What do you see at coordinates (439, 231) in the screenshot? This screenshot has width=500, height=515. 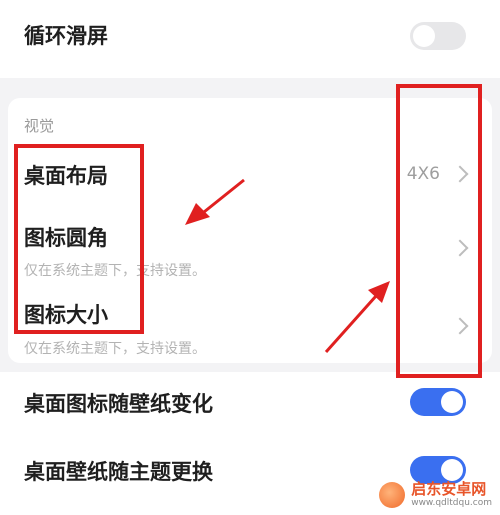 I see `annotation-box-values` at bounding box center [439, 231].